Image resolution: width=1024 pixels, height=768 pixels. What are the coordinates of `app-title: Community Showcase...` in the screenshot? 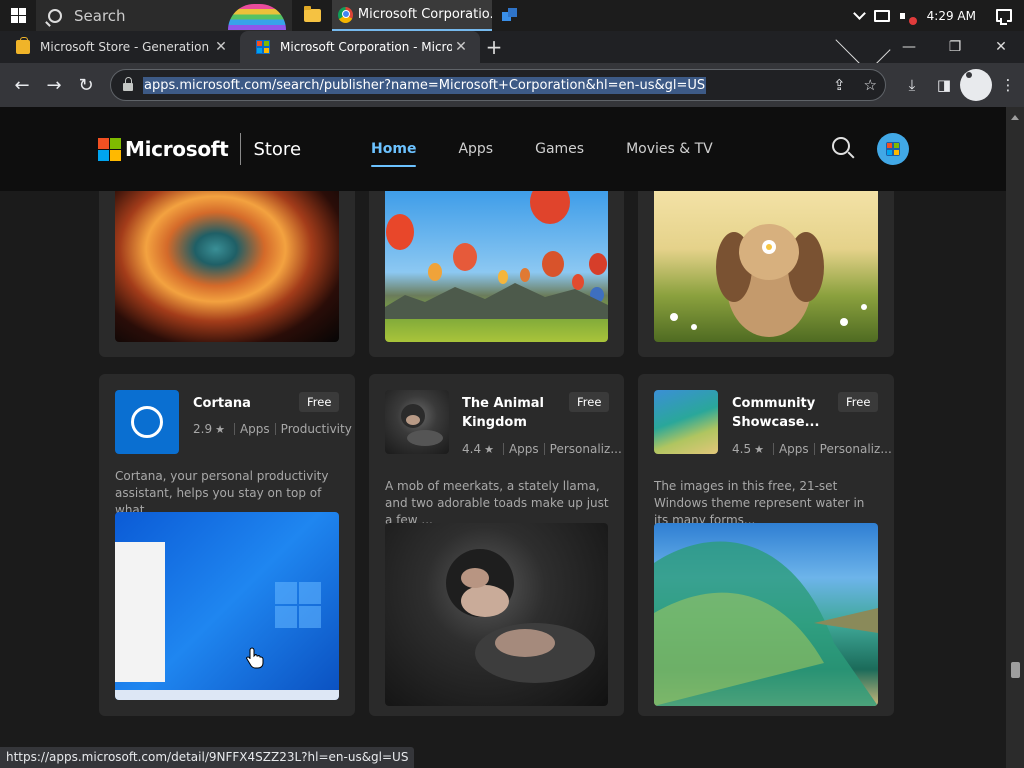 It's located at (776, 413).